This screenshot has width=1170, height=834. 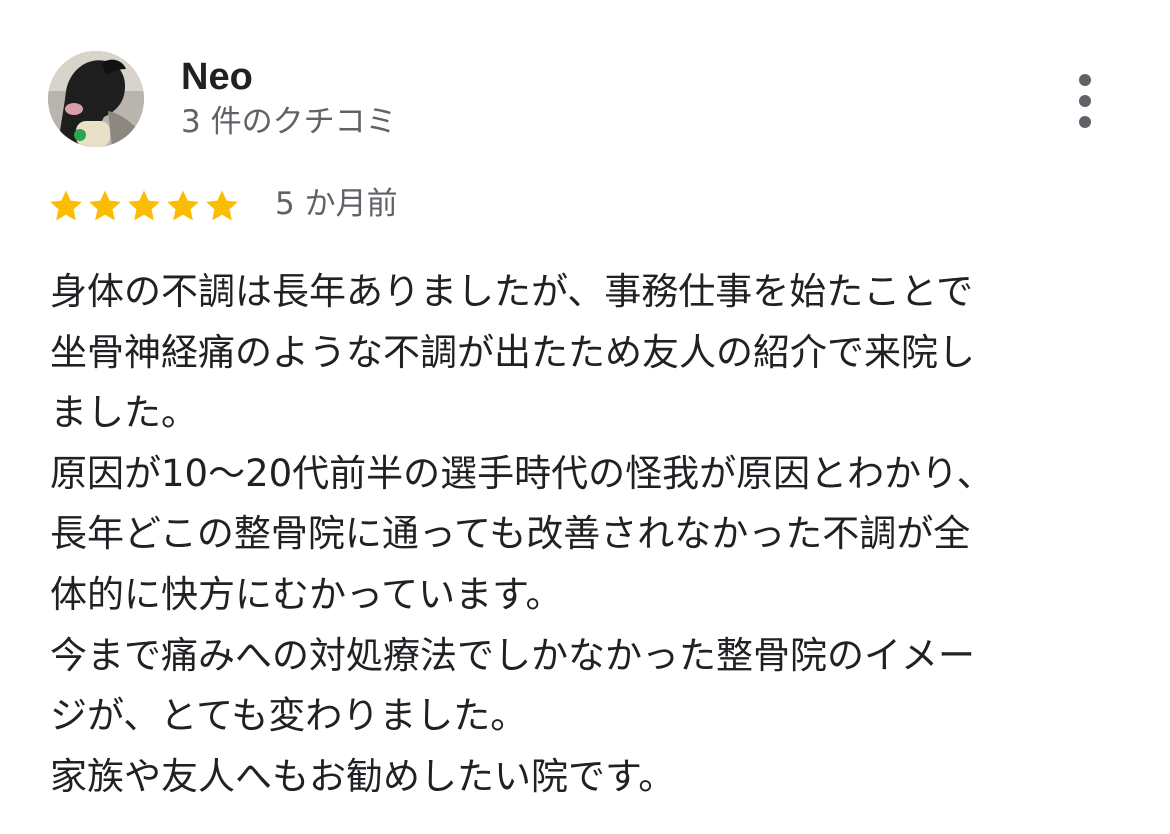 I want to click on review-count: 3 件のクチコミ, so click(x=289, y=122).